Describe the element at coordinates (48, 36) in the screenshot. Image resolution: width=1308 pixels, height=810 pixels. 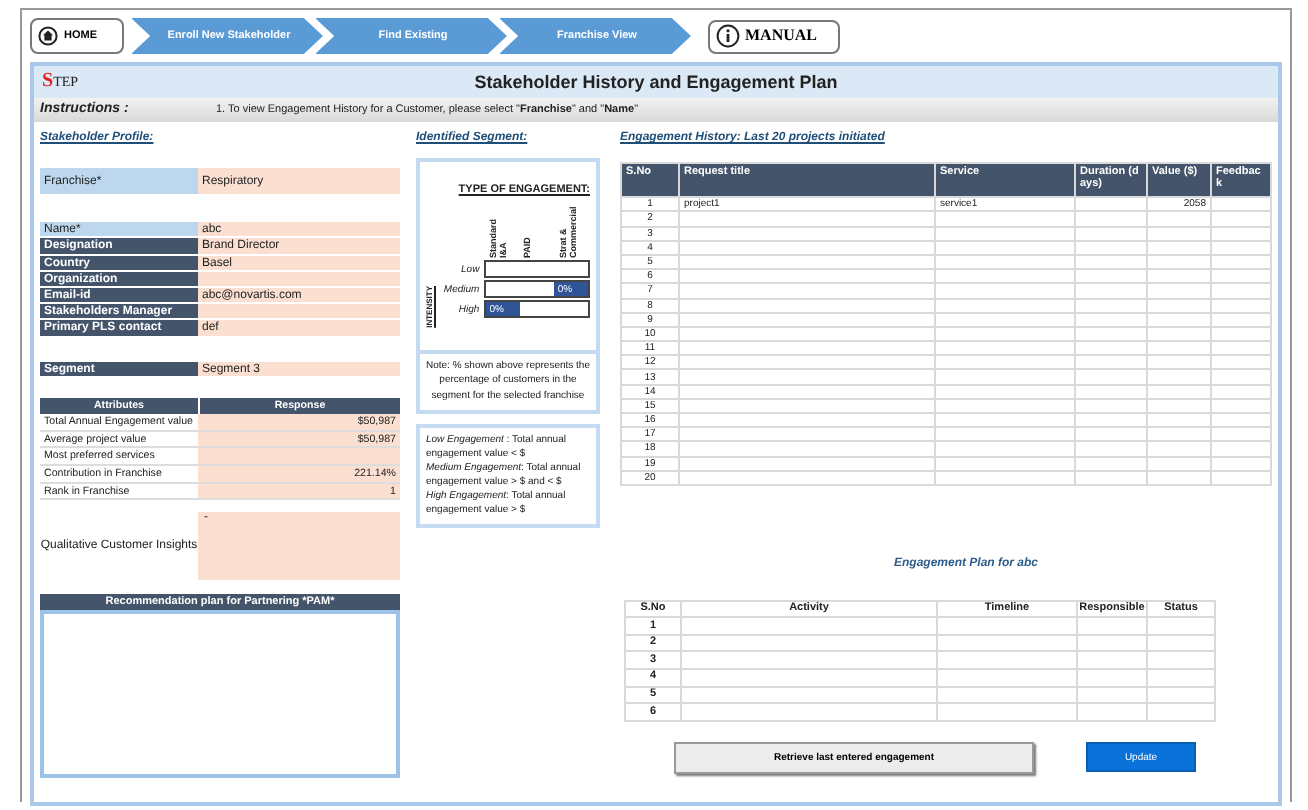
I see `home-icon` at that location.